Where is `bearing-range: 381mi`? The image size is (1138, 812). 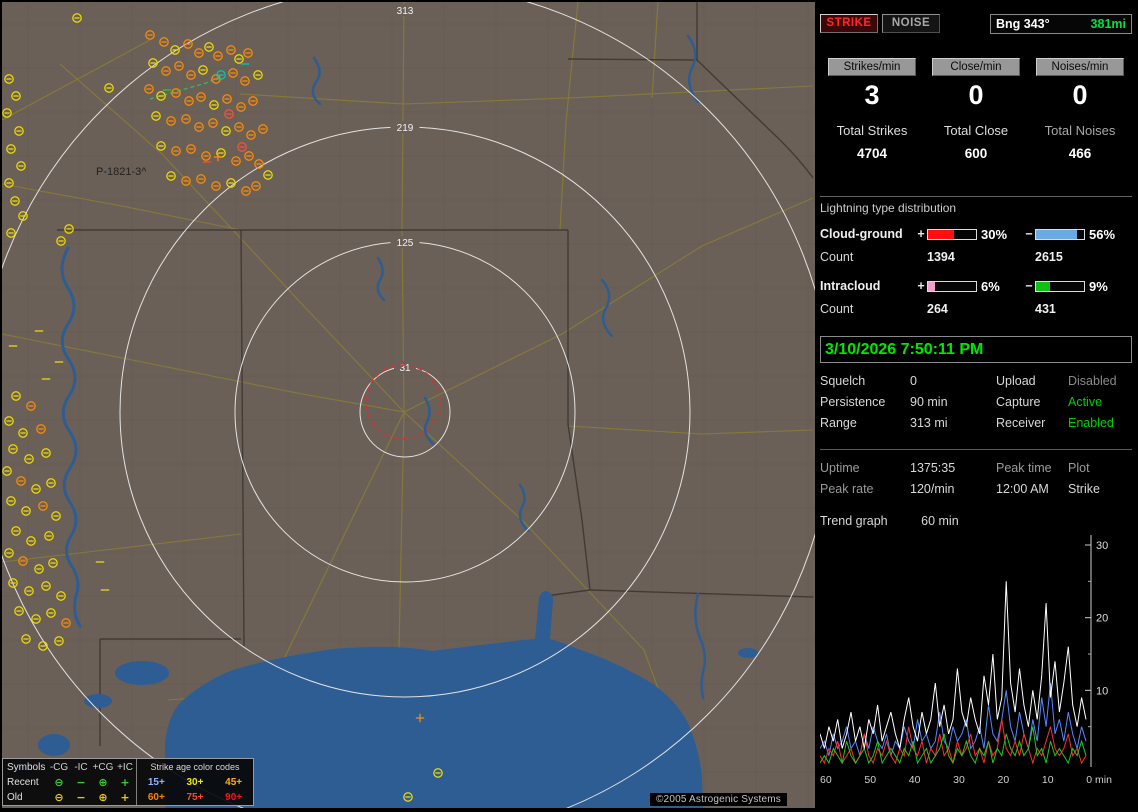
bearing-range: 381mi is located at coordinates (1108, 24).